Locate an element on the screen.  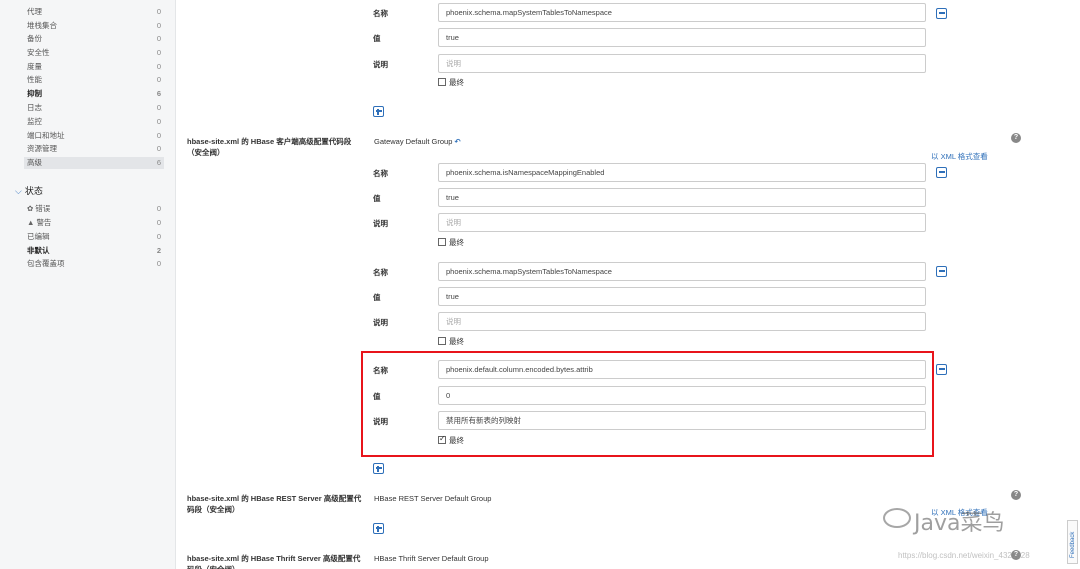
sidebar-item-logs: 日志 0 is located at coordinates (94, 108).